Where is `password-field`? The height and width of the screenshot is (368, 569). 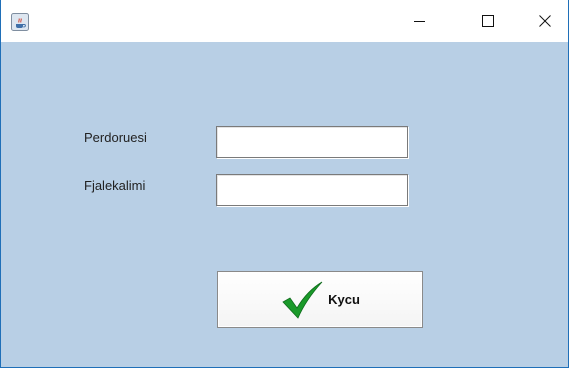
password-field is located at coordinates (312, 190).